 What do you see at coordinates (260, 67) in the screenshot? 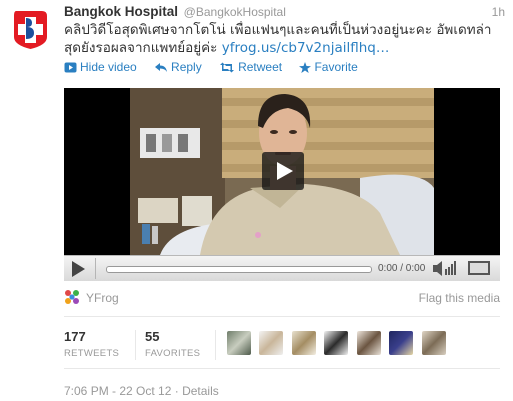
I see `retweet-label: Retweet` at bounding box center [260, 67].